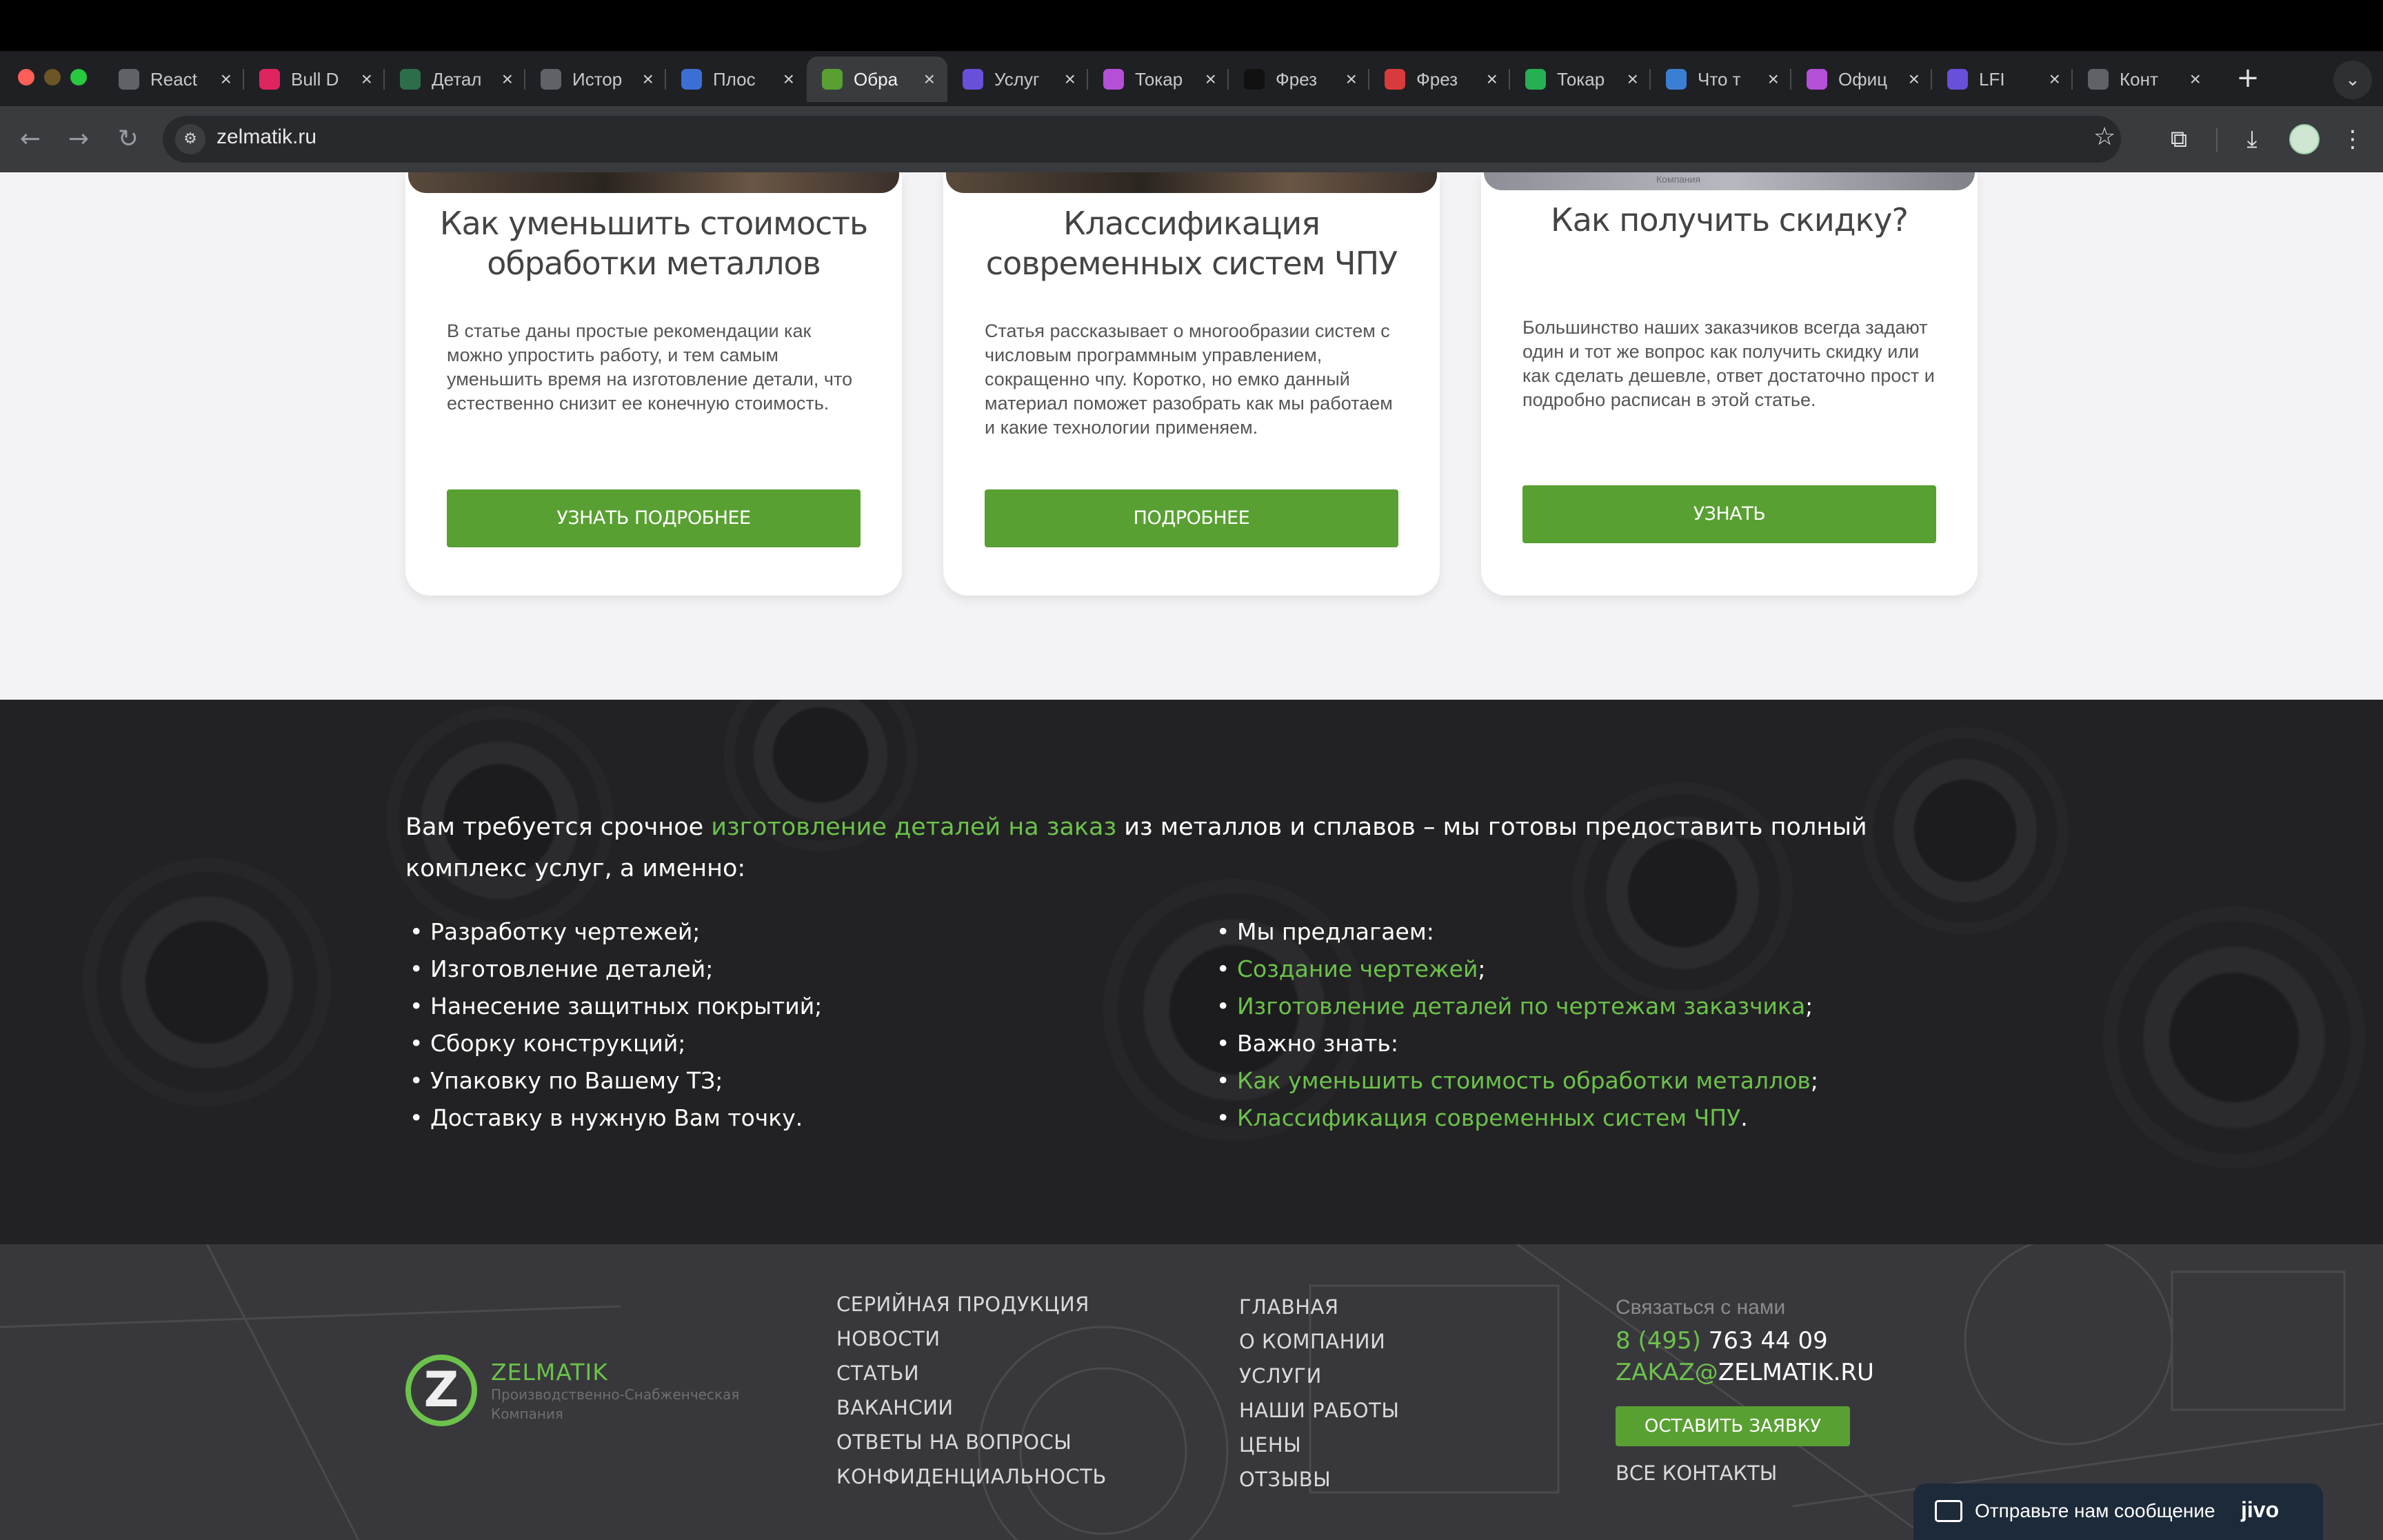  I want to click on find-out-button: УЗНАТЬ, so click(1729, 514).